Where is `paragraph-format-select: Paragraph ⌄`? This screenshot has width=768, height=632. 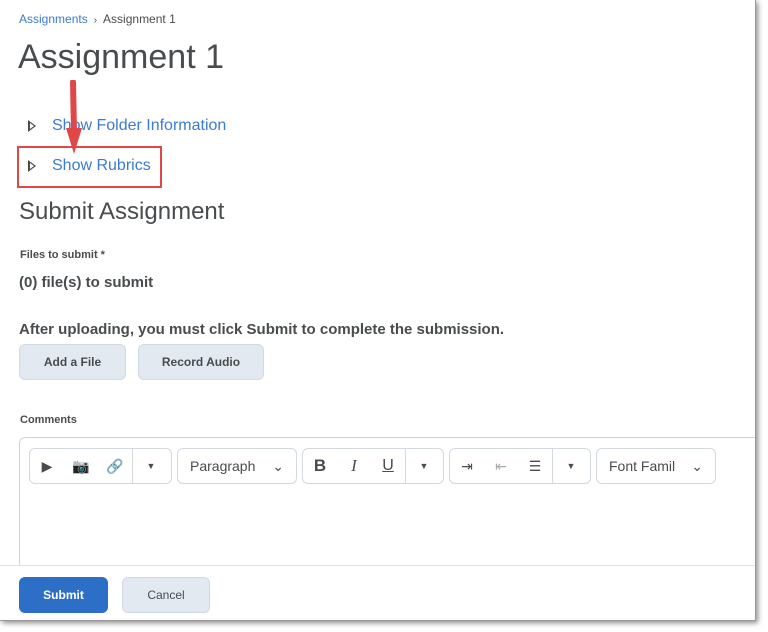
paragraph-format-select: Paragraph ⌄ is located at coordinates (237, 466).